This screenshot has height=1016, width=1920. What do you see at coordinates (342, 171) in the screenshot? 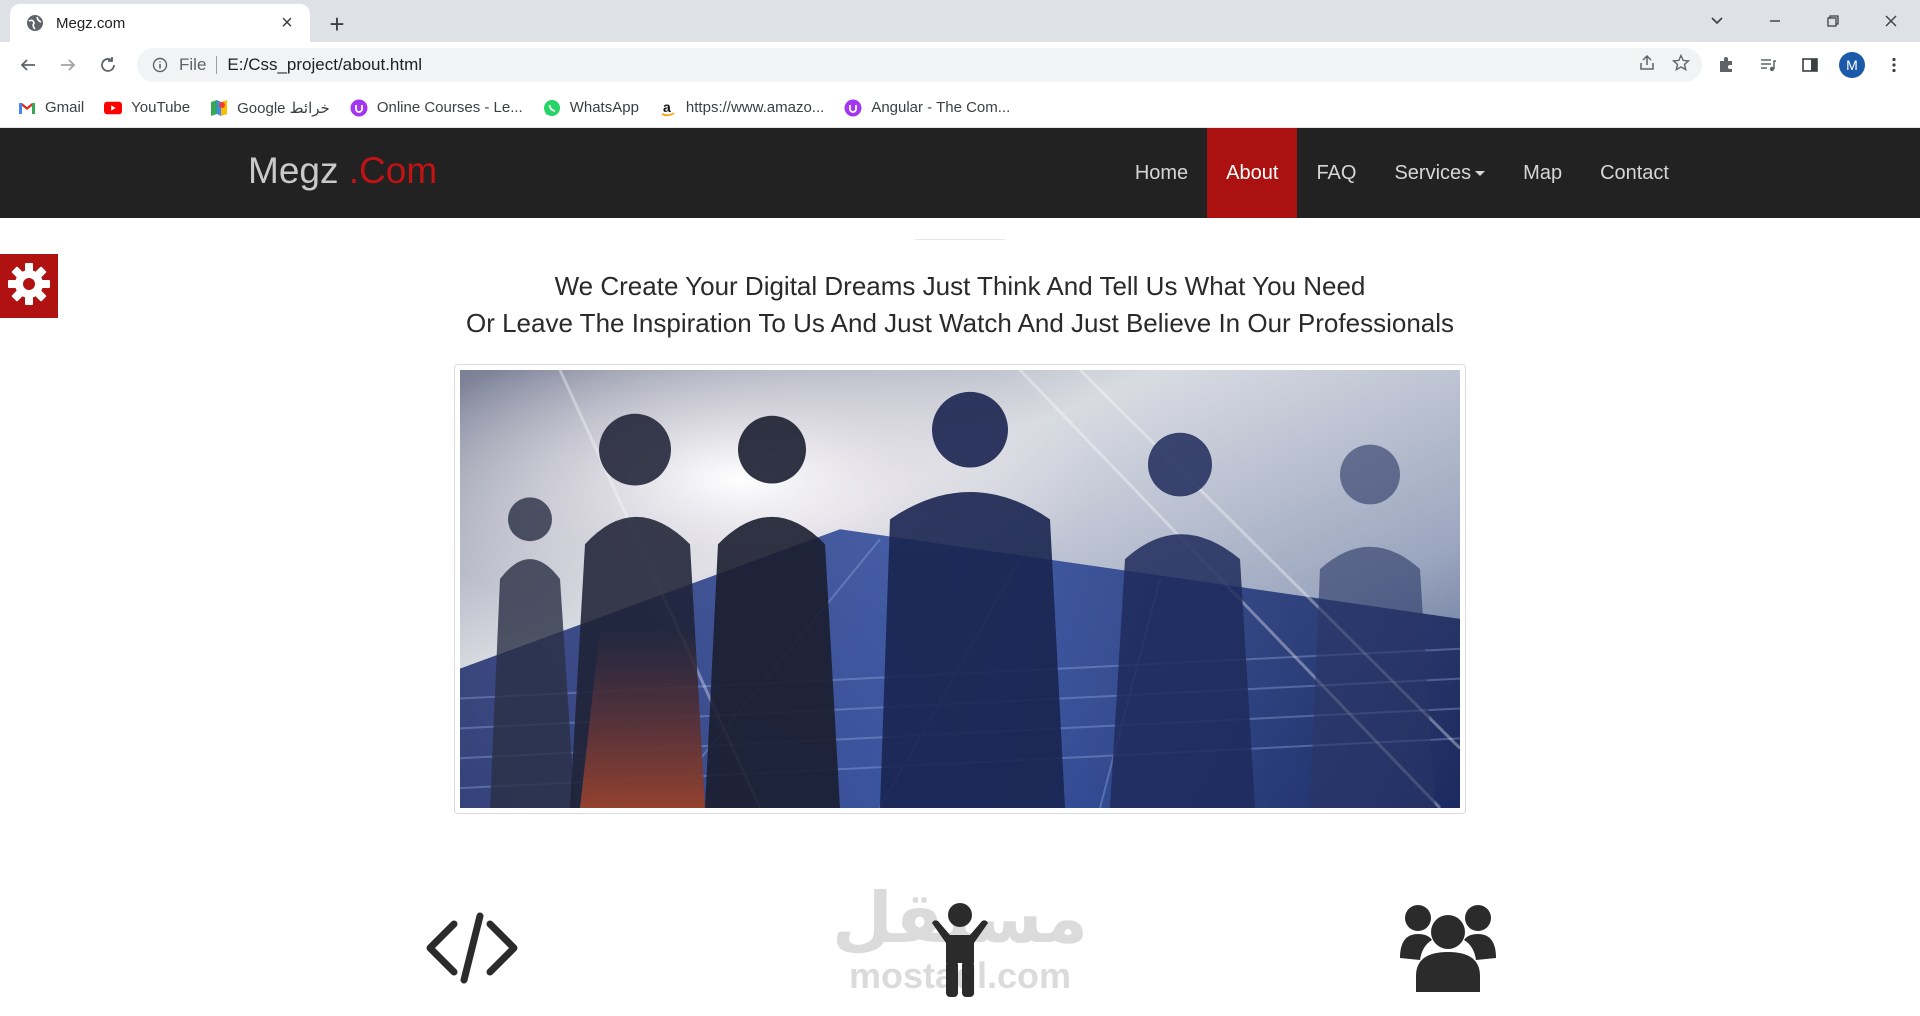
I see `site-logo: Megz .Com` at bounding box center [342, 171].